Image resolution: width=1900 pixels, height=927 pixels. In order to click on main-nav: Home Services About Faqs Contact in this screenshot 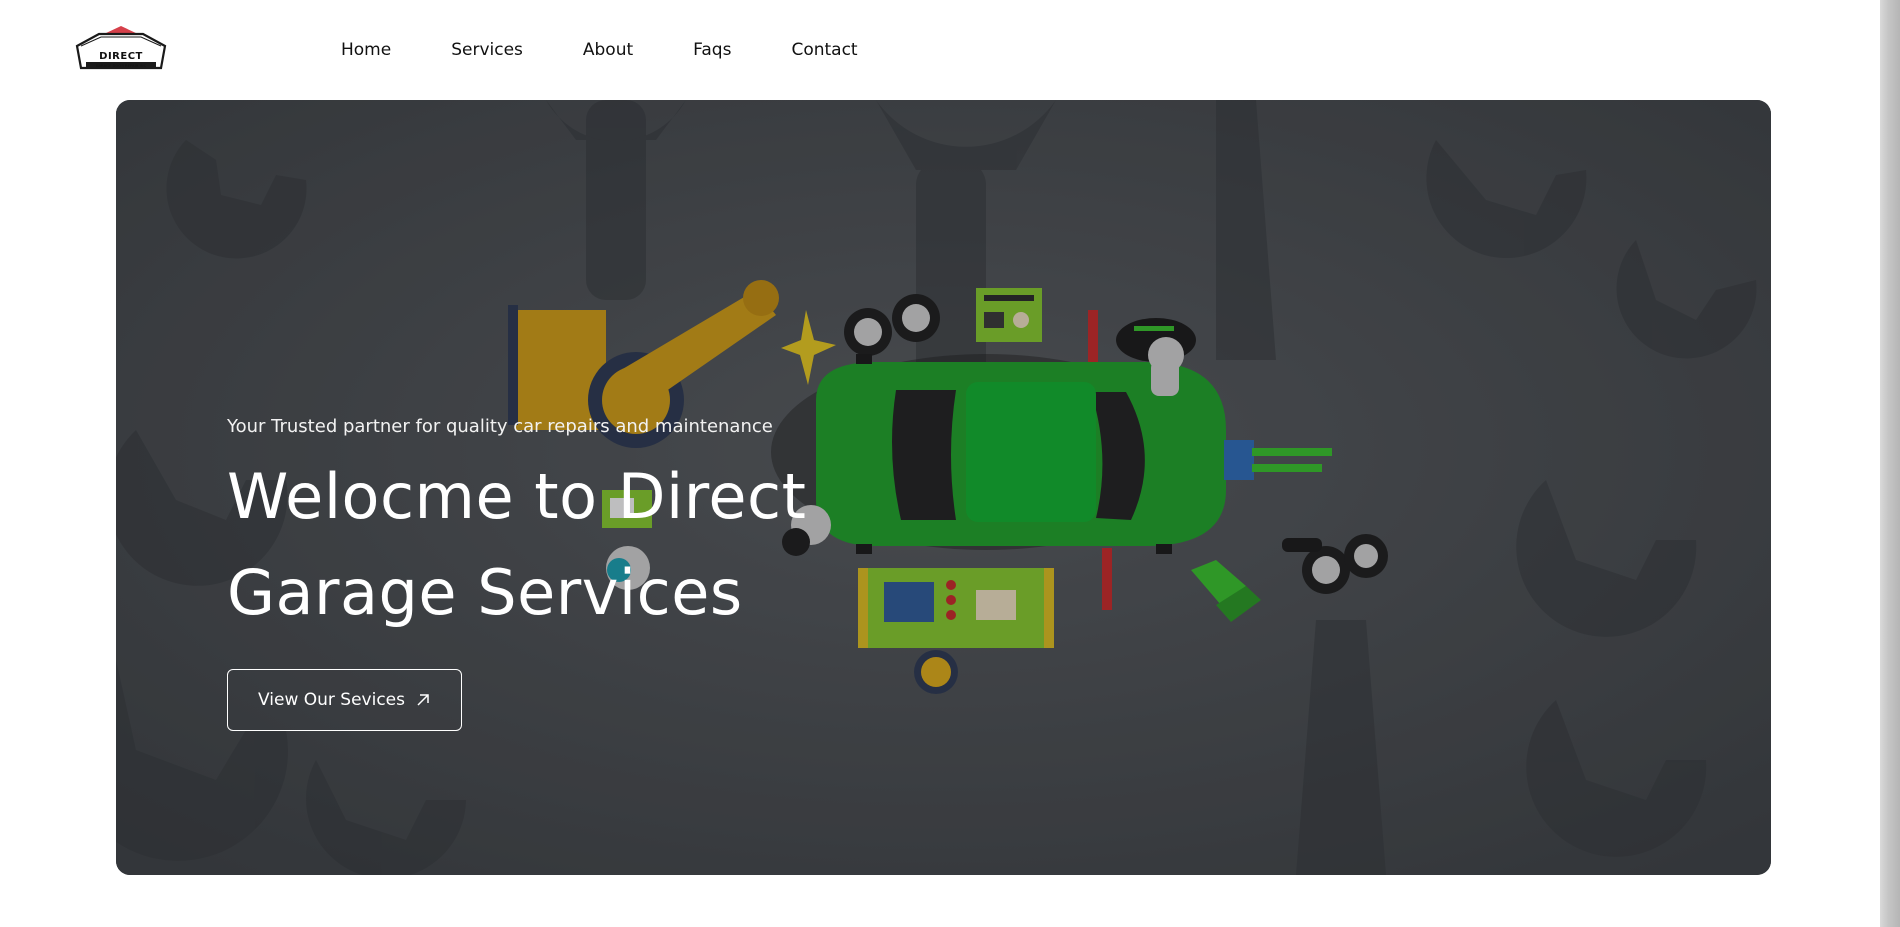, I will do `click(629, 50)`.